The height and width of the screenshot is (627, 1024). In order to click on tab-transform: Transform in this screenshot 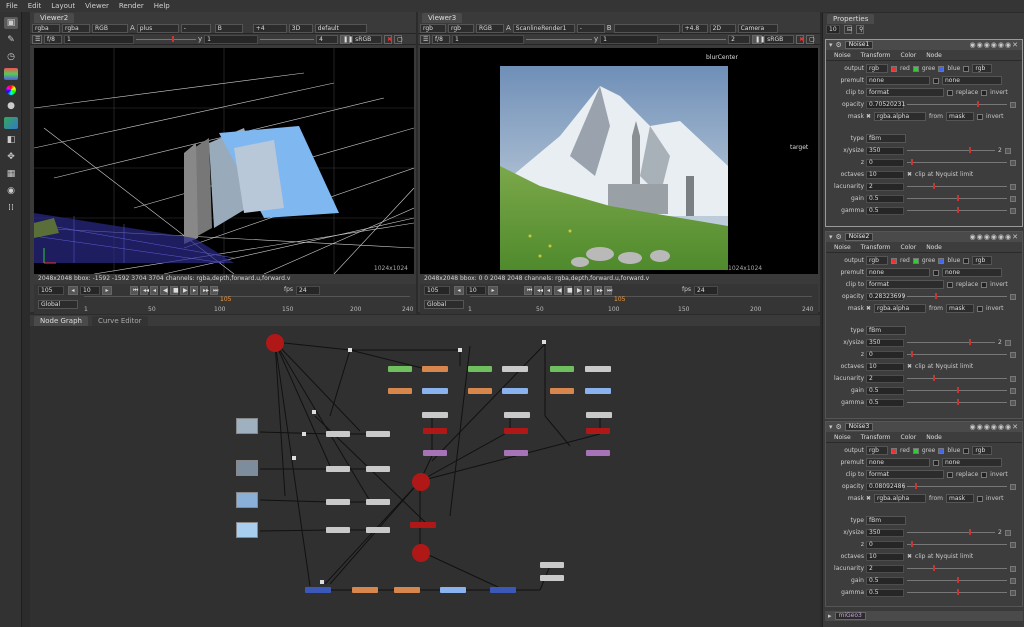, I will do `click(876, 247)`.